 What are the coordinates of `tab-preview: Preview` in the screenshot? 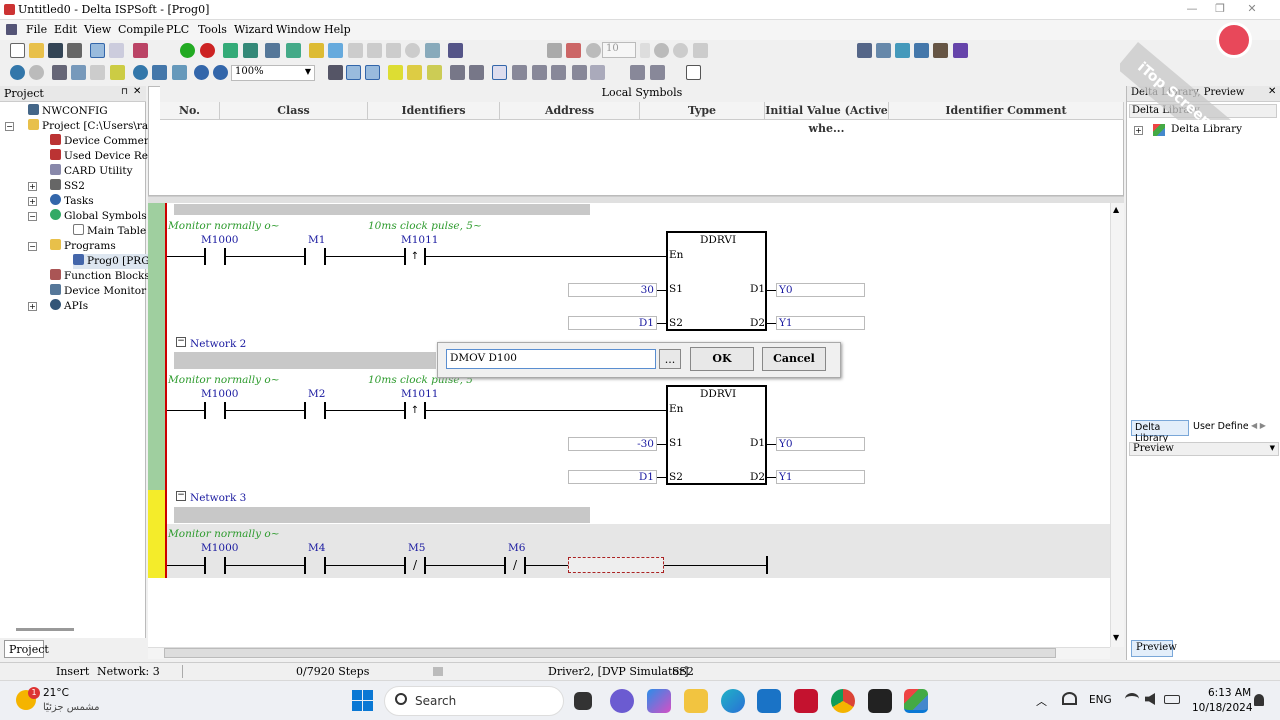 It's located at (1154, 648).